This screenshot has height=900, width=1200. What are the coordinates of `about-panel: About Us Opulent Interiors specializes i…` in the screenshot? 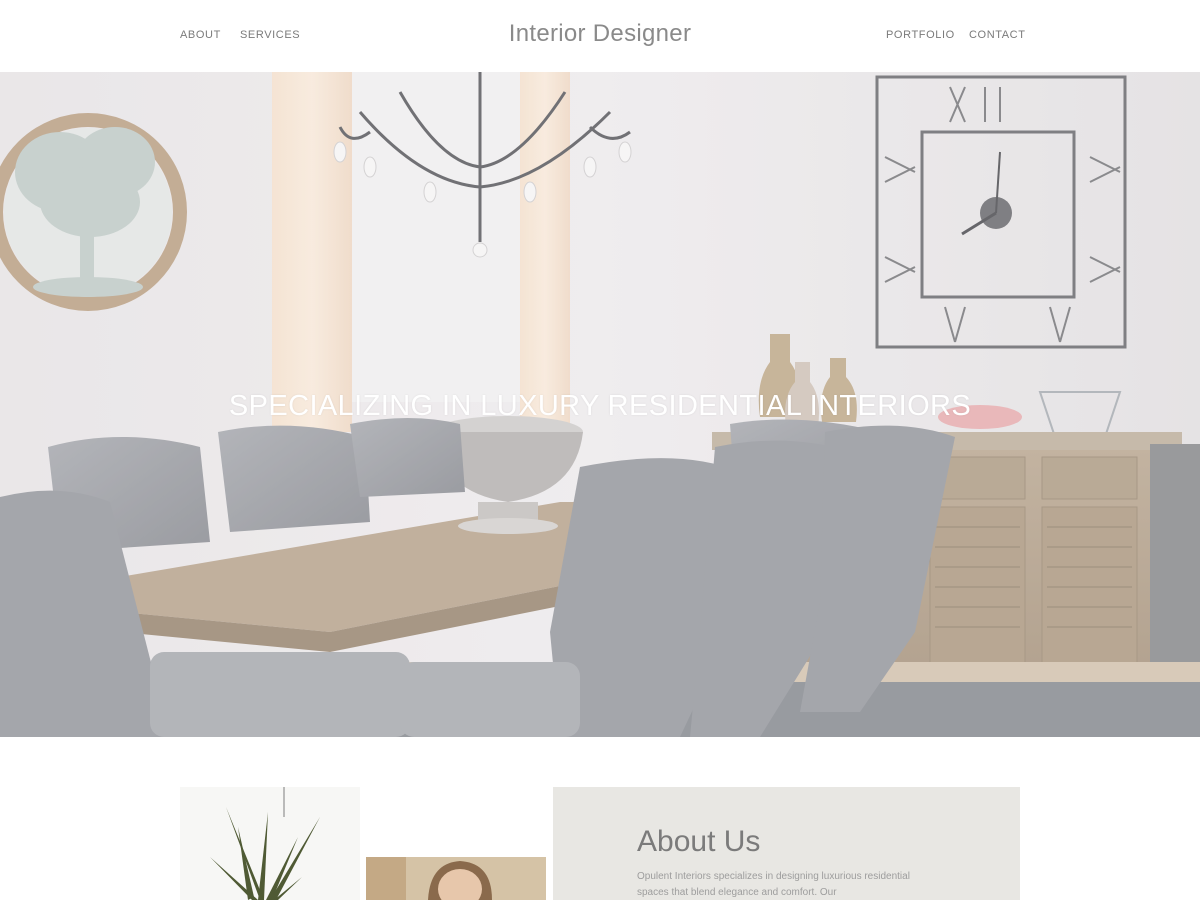 It's located at (786, 843).